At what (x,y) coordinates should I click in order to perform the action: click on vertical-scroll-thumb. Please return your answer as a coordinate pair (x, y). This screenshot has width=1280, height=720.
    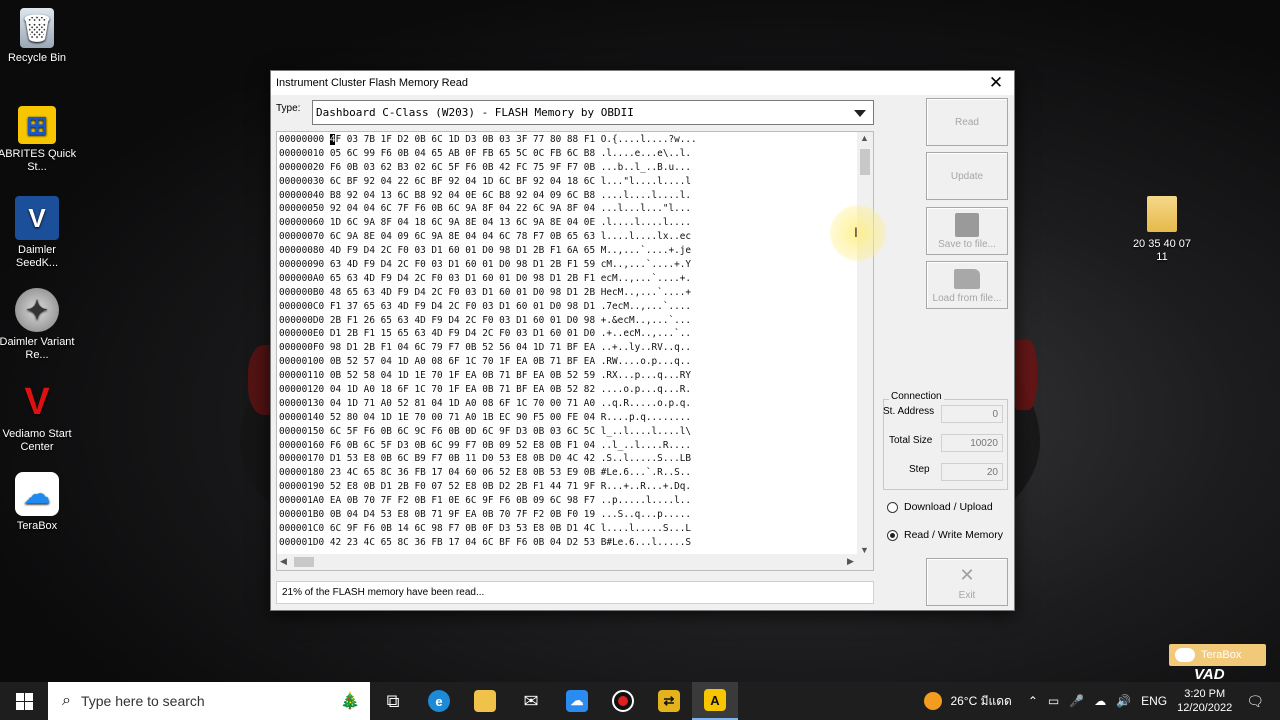
    Looking at the image, I should click on (865, 162).